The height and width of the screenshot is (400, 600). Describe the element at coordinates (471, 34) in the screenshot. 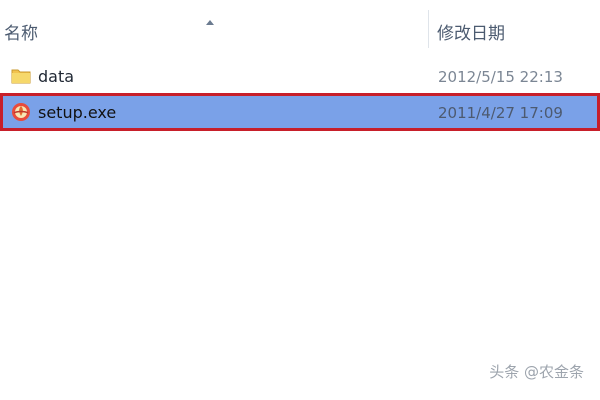

I see `column-header-date-modified-label: 修改日期` at that location.